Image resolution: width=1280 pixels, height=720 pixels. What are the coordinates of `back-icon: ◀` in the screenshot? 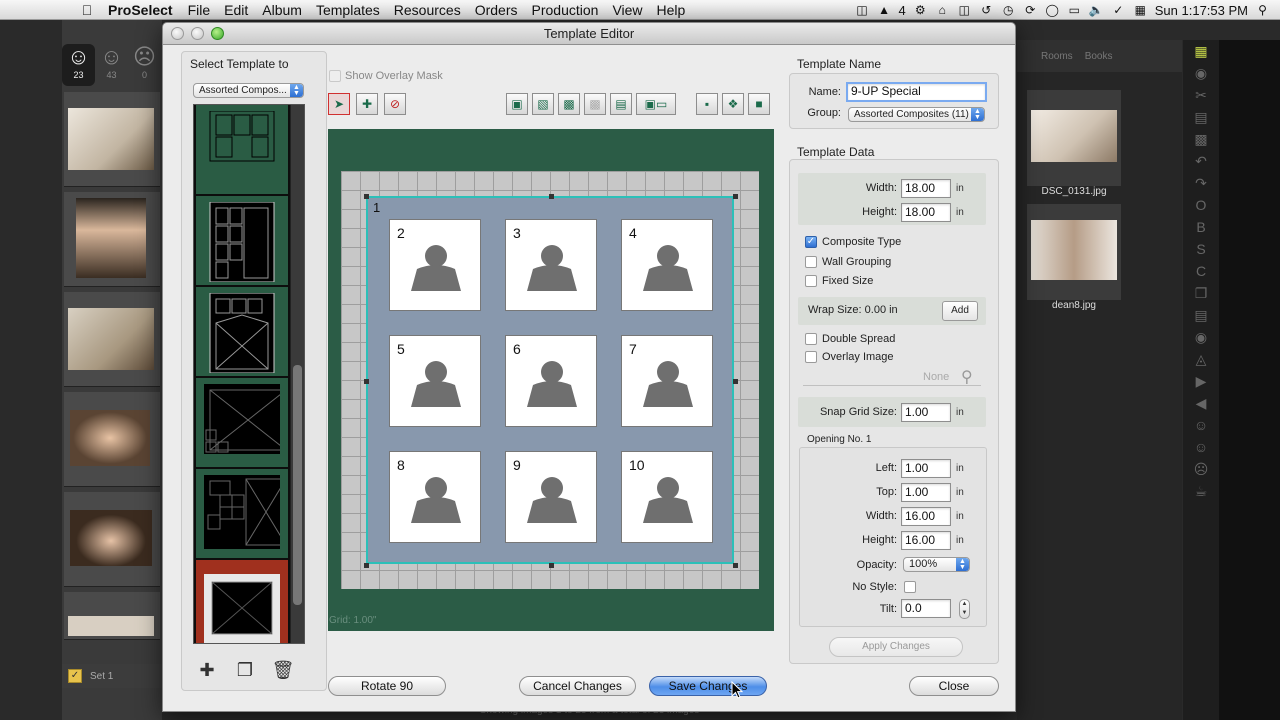 It's located at (1201, 403).